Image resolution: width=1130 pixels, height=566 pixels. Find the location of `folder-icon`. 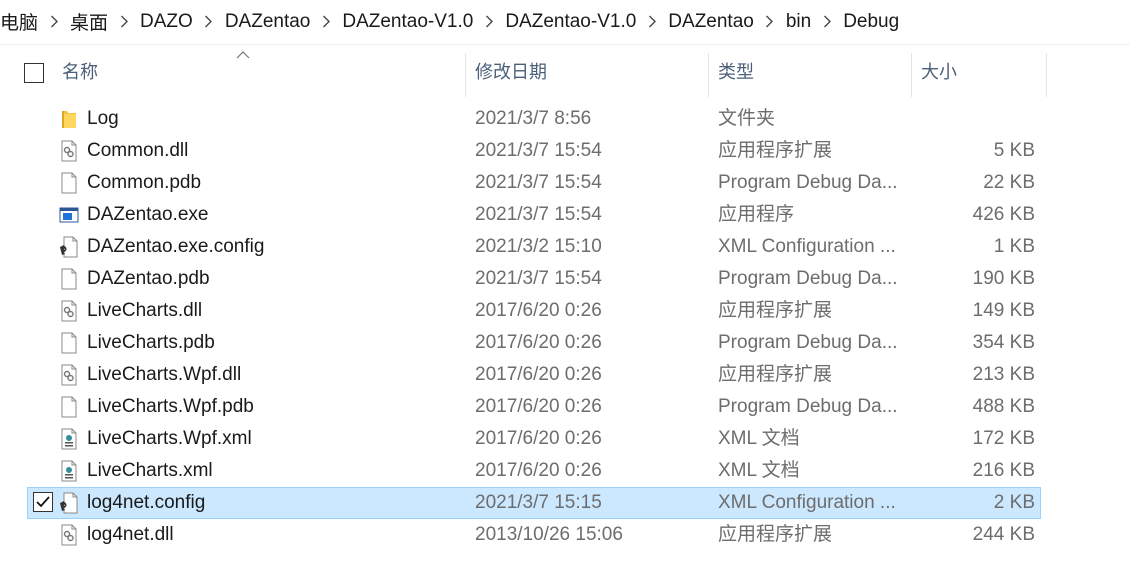

folder-icon is located at coordinates (69, 119).